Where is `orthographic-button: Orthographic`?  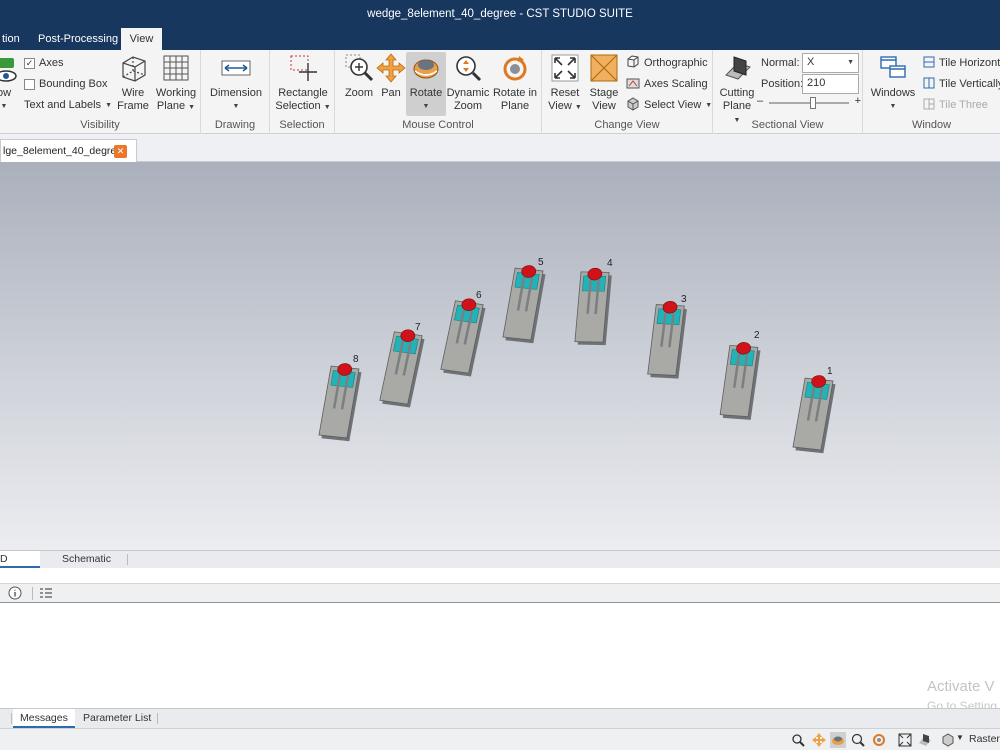 orthographic-button: Orthographic is located at coordinates (667, 63).